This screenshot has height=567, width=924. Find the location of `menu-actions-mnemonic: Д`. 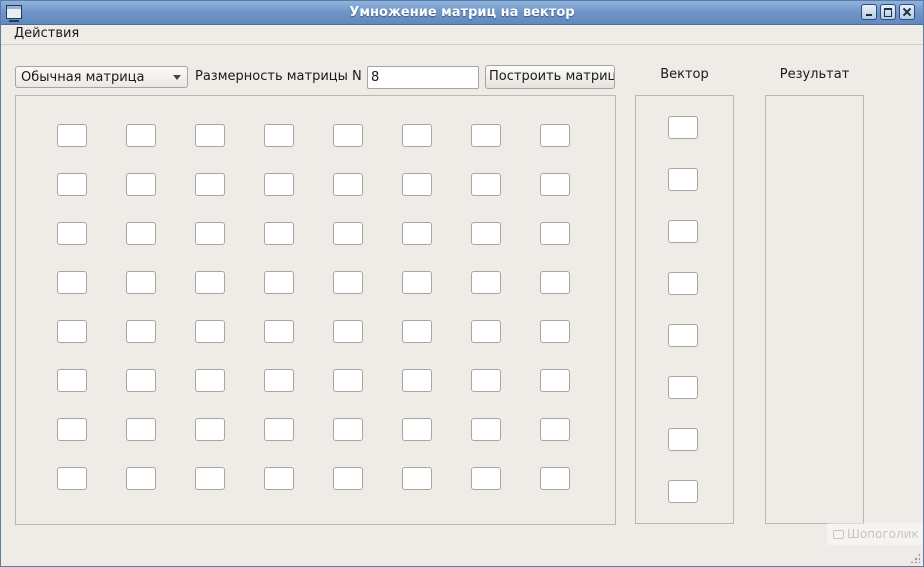

menu-actions-mnemonic: Д is located at coordinates (19, 33).